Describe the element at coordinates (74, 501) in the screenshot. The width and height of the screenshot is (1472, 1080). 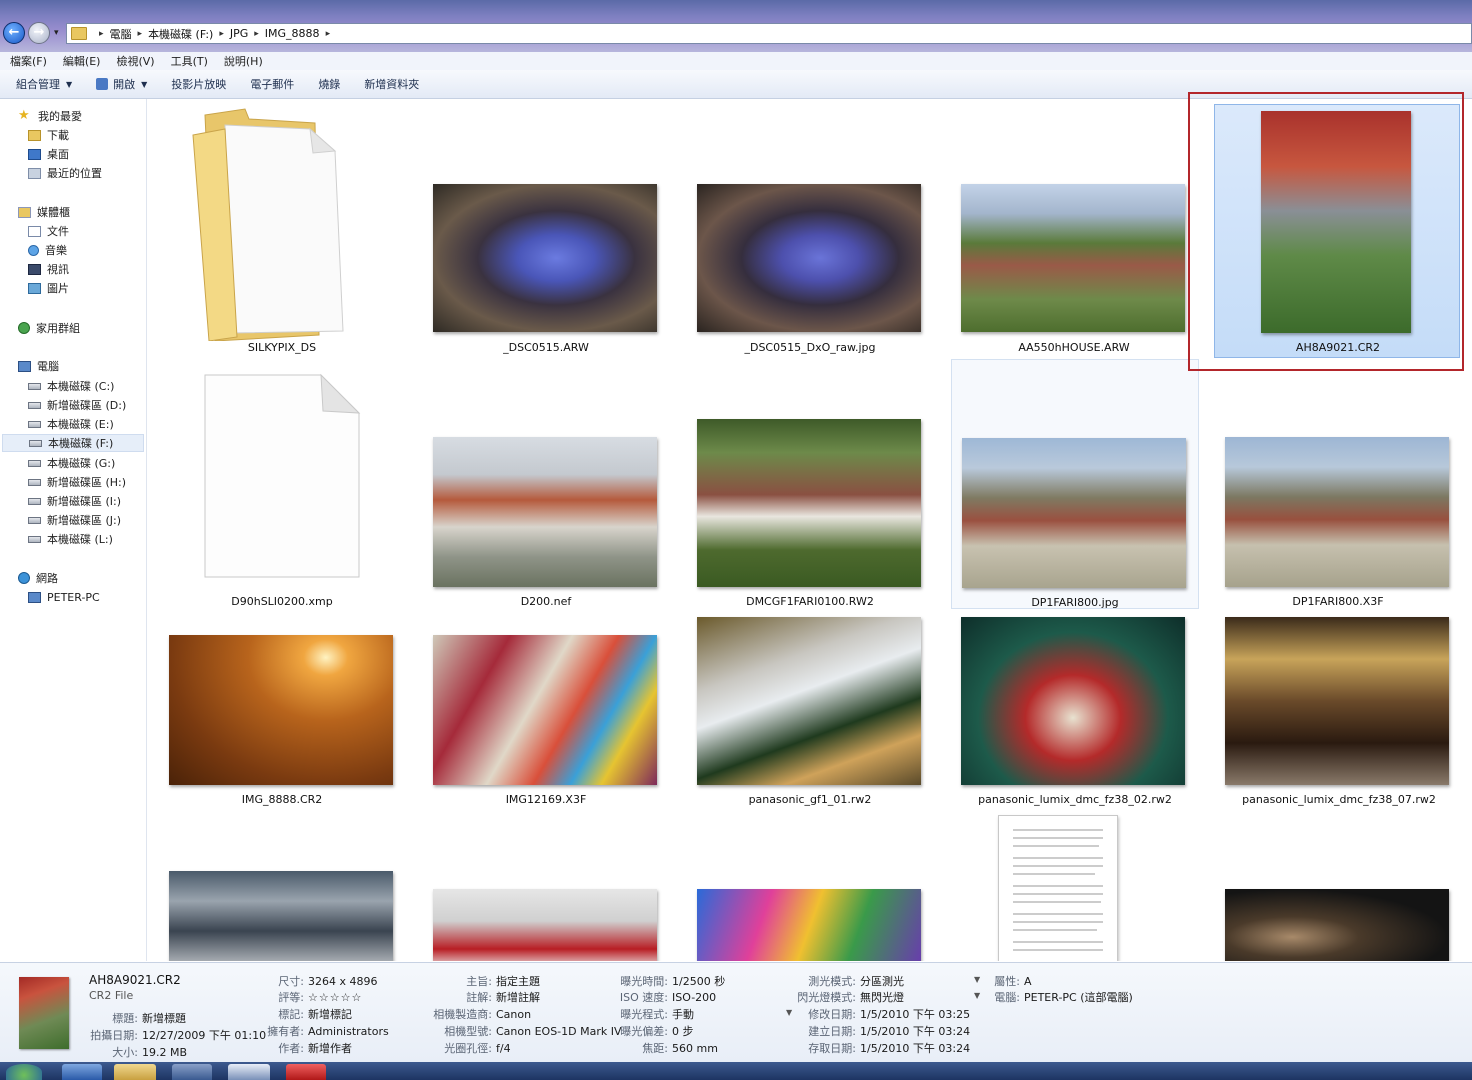
I see `nav-drive-i: 新增磁碟區 (I:)` at that location.